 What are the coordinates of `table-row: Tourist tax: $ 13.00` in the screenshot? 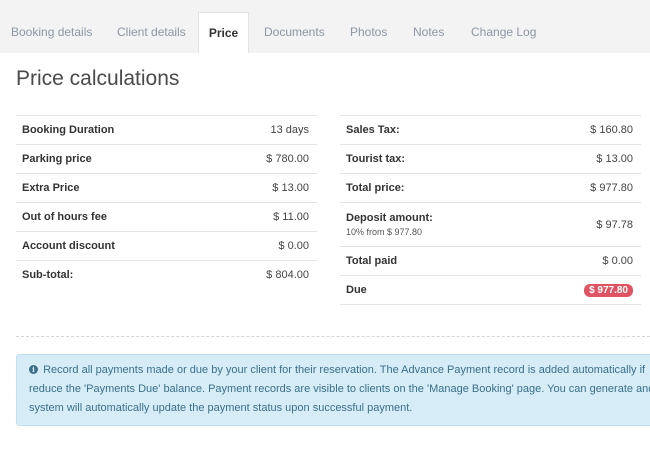 It's located at (490, 159).